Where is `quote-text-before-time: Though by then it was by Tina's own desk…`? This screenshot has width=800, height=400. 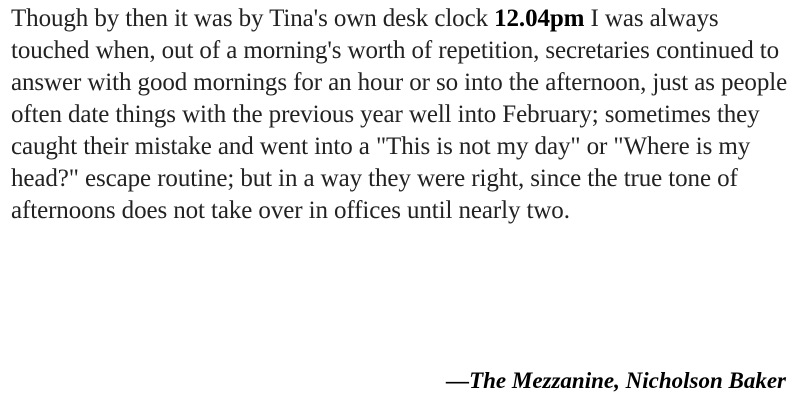
quote-text-before-time: Though by then it was by Tina's own desk… is located at coordinates (253, 18).